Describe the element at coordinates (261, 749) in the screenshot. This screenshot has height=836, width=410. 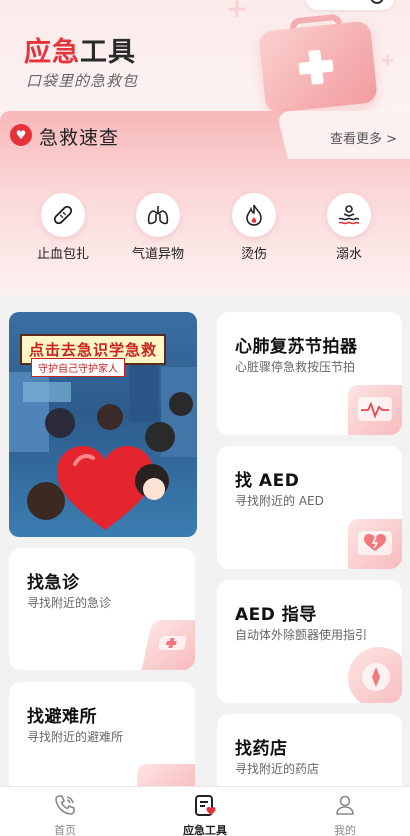
I see `card-title: 找药店` at that location.